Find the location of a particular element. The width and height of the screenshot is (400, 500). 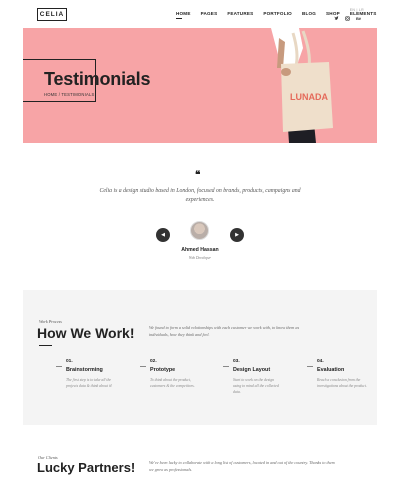

step-number: 03. is located at coordinates (236, 361).